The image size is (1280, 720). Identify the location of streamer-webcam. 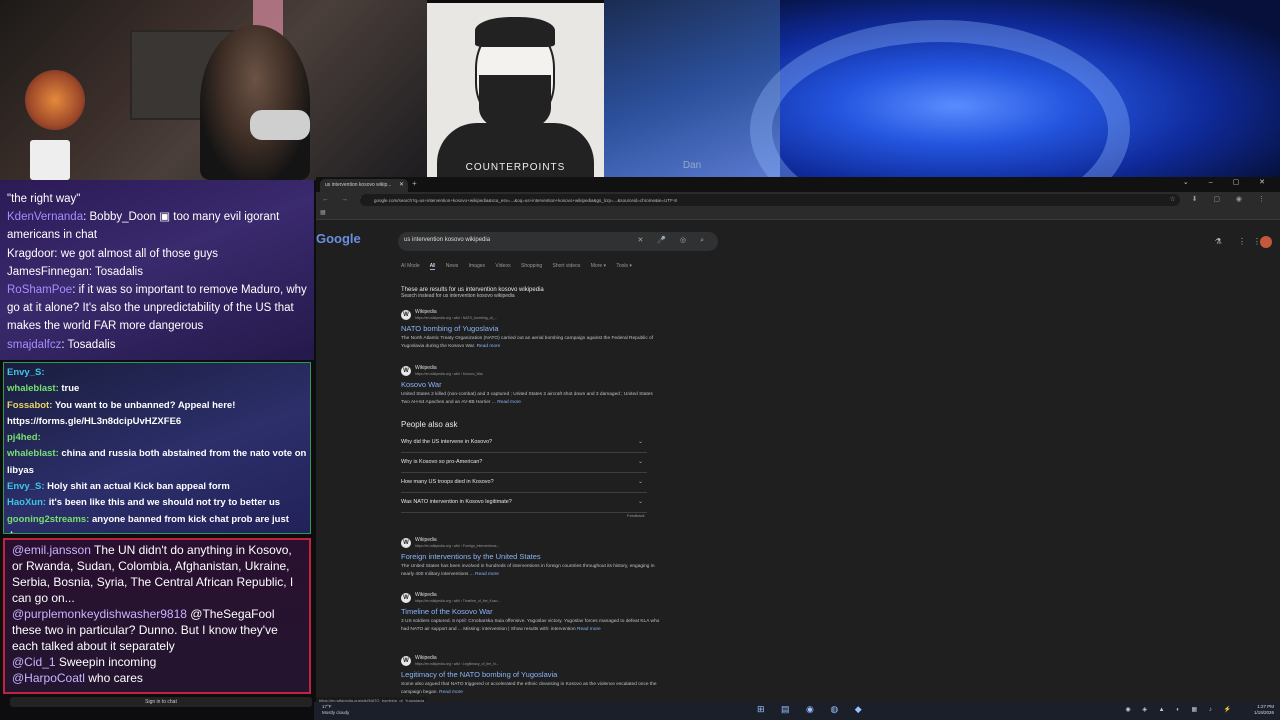
(213, 90).